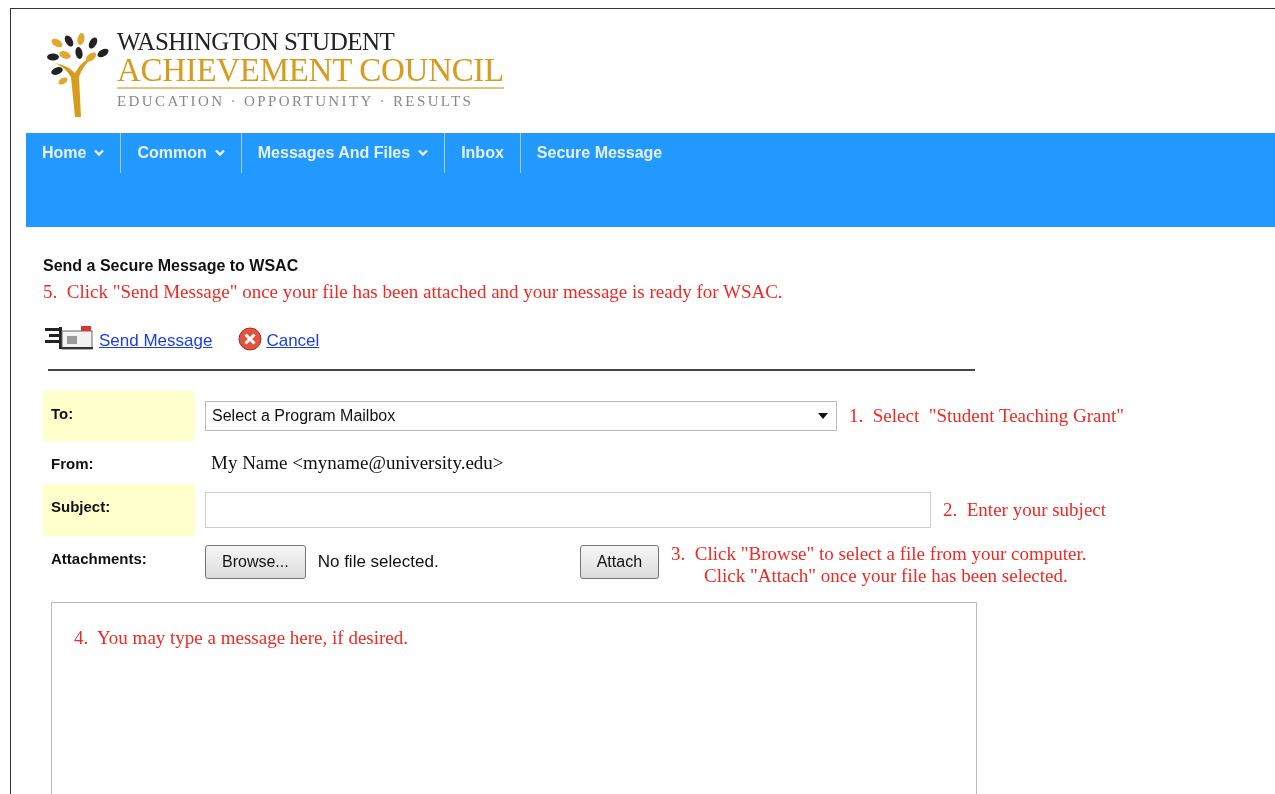 The image size is (1275, 794). Describe the element at coordinates (886, 576) in the screenshot. I see `instruction-note: Click "Attach" once your file has been selected.` at that location.